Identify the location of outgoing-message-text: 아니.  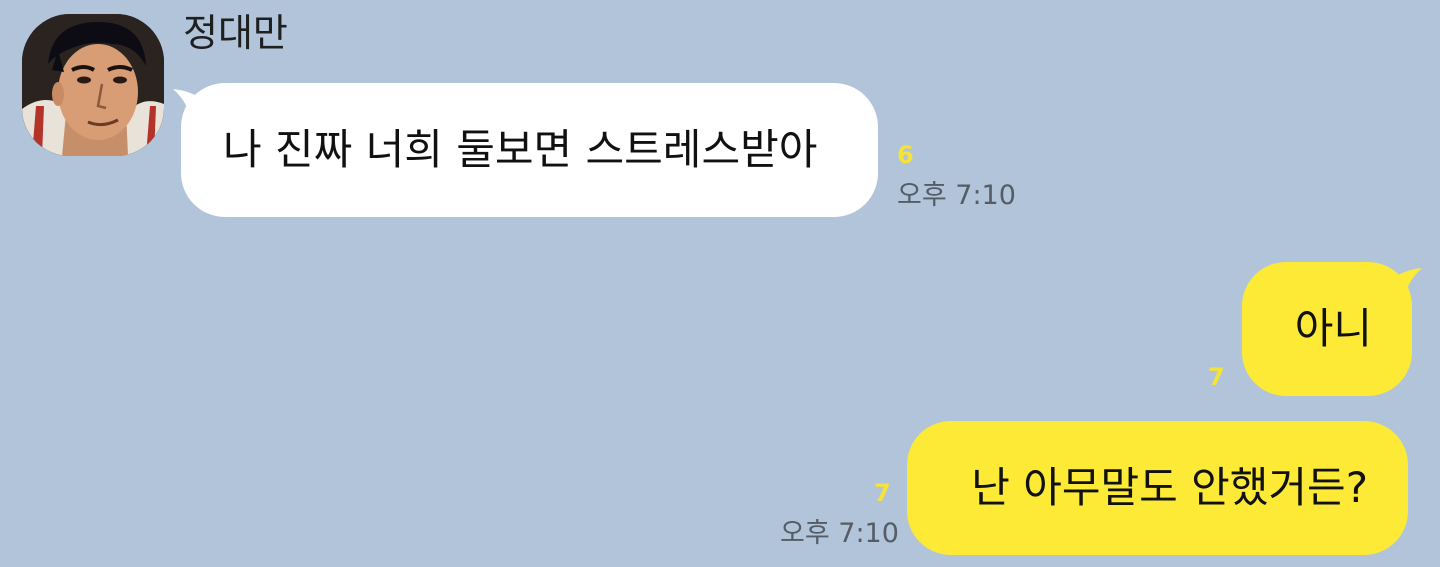
(1333, 328).